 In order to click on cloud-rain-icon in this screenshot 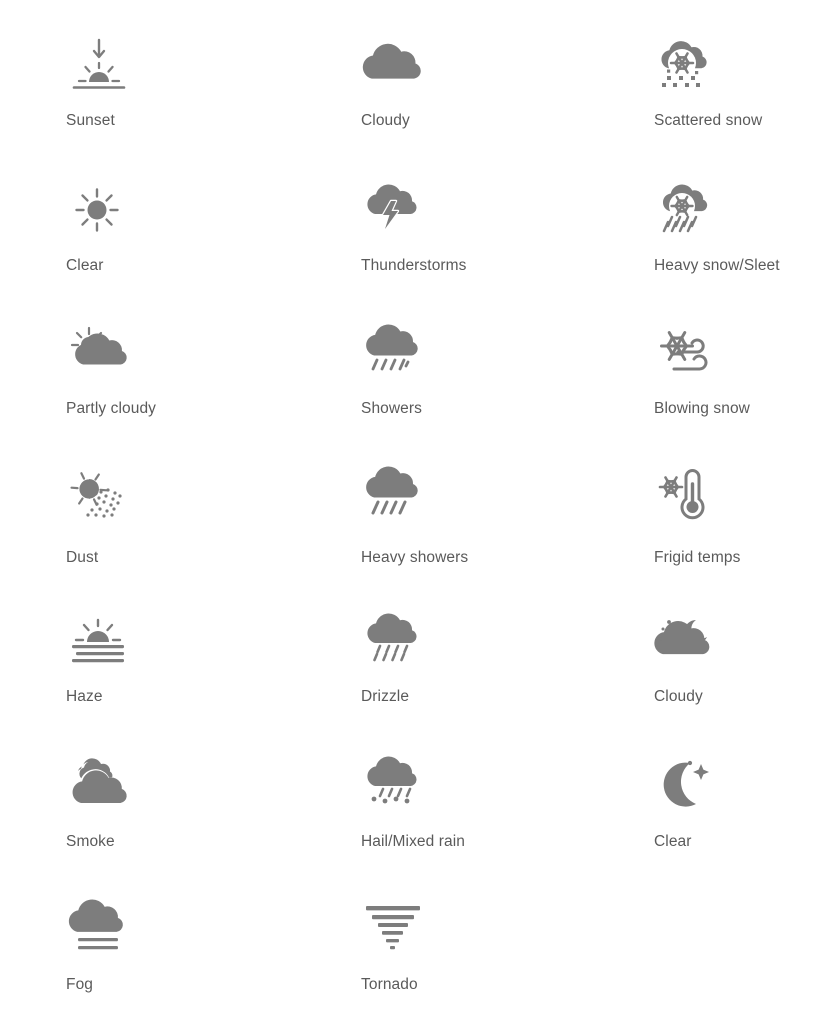, I will do `click(400, 351)`.